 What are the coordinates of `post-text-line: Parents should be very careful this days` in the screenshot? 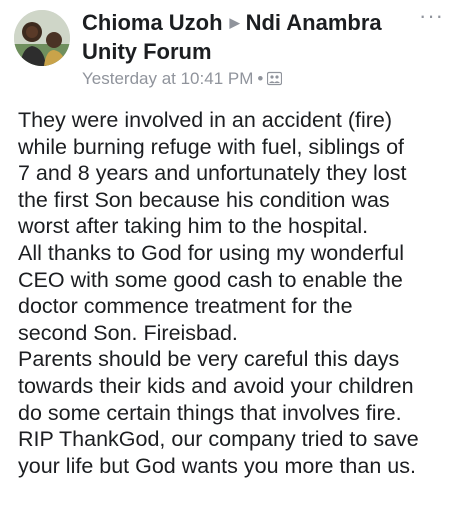 It's located at (209, 359).